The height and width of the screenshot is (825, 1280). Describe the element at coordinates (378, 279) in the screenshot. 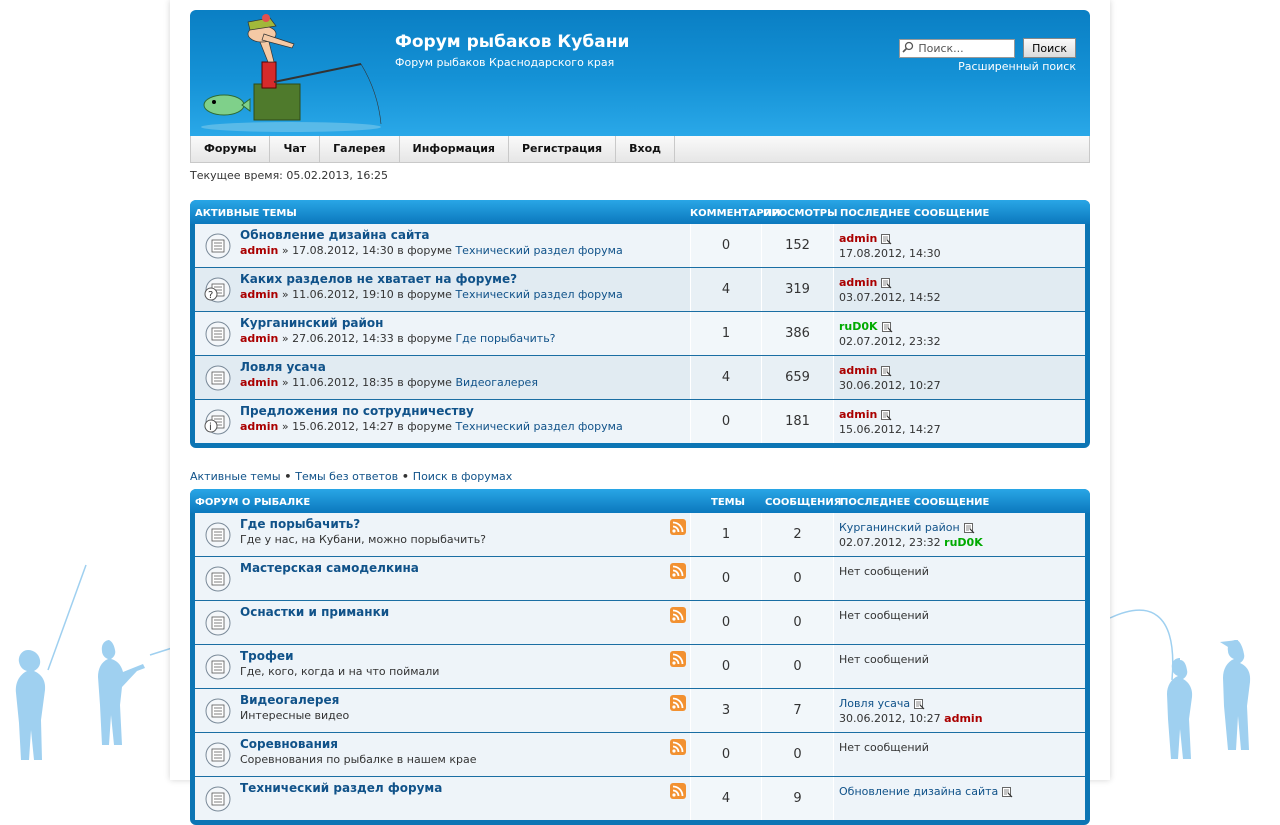

I see `topic-title-link: Каких разделов не хватает на форуме?` at that location.